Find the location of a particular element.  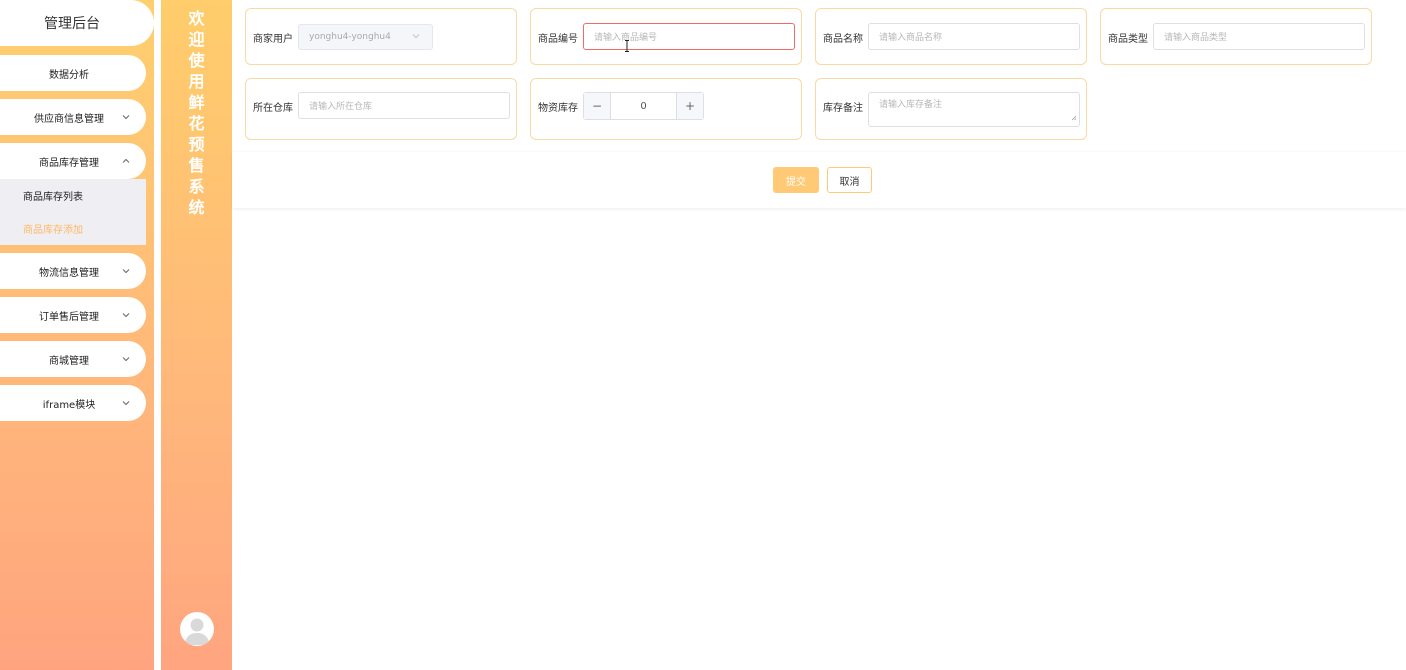

welcome-char: 用 is located at coordinates (196, 81).